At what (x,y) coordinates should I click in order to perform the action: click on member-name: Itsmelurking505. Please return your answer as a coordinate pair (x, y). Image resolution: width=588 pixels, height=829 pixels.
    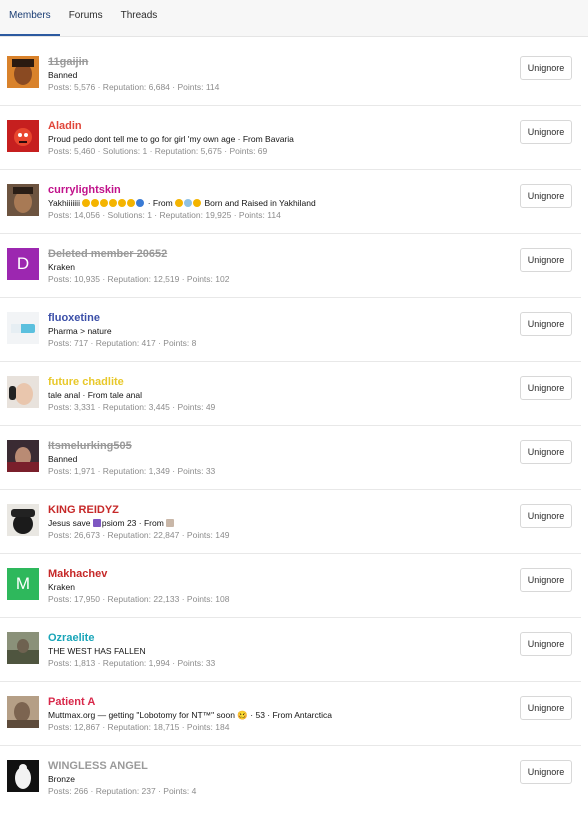
    Looking at the image, I should click on (279, 446).